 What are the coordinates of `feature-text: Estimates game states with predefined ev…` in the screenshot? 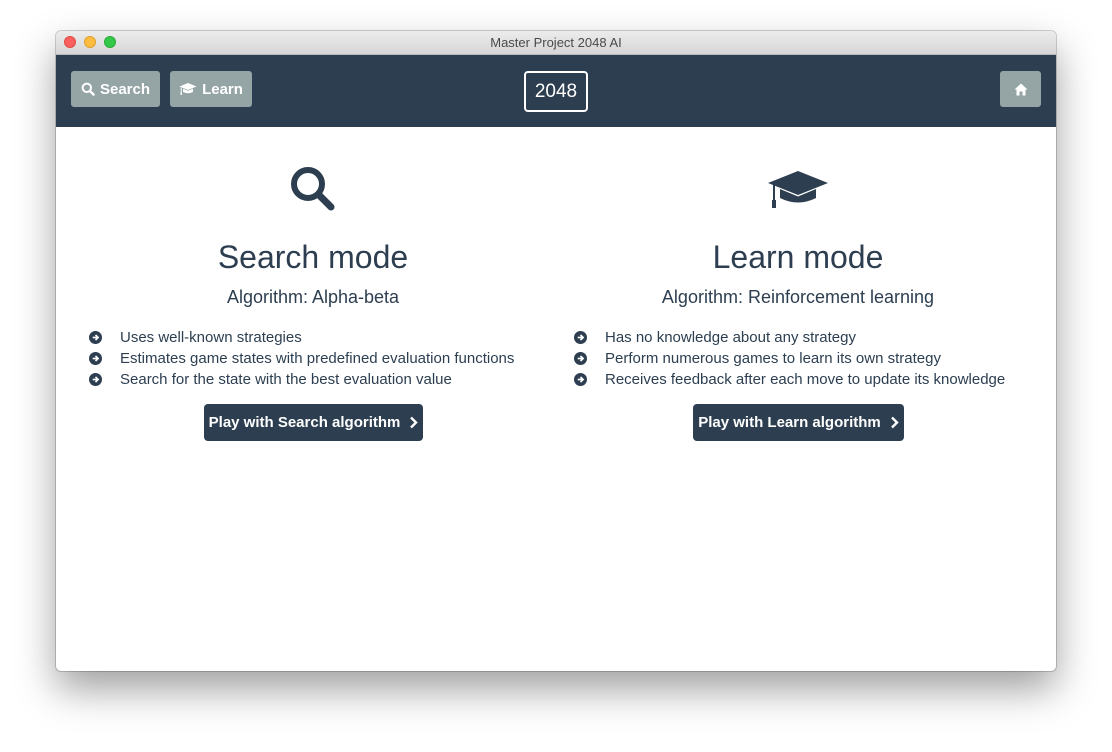 It's located at (317, 358).